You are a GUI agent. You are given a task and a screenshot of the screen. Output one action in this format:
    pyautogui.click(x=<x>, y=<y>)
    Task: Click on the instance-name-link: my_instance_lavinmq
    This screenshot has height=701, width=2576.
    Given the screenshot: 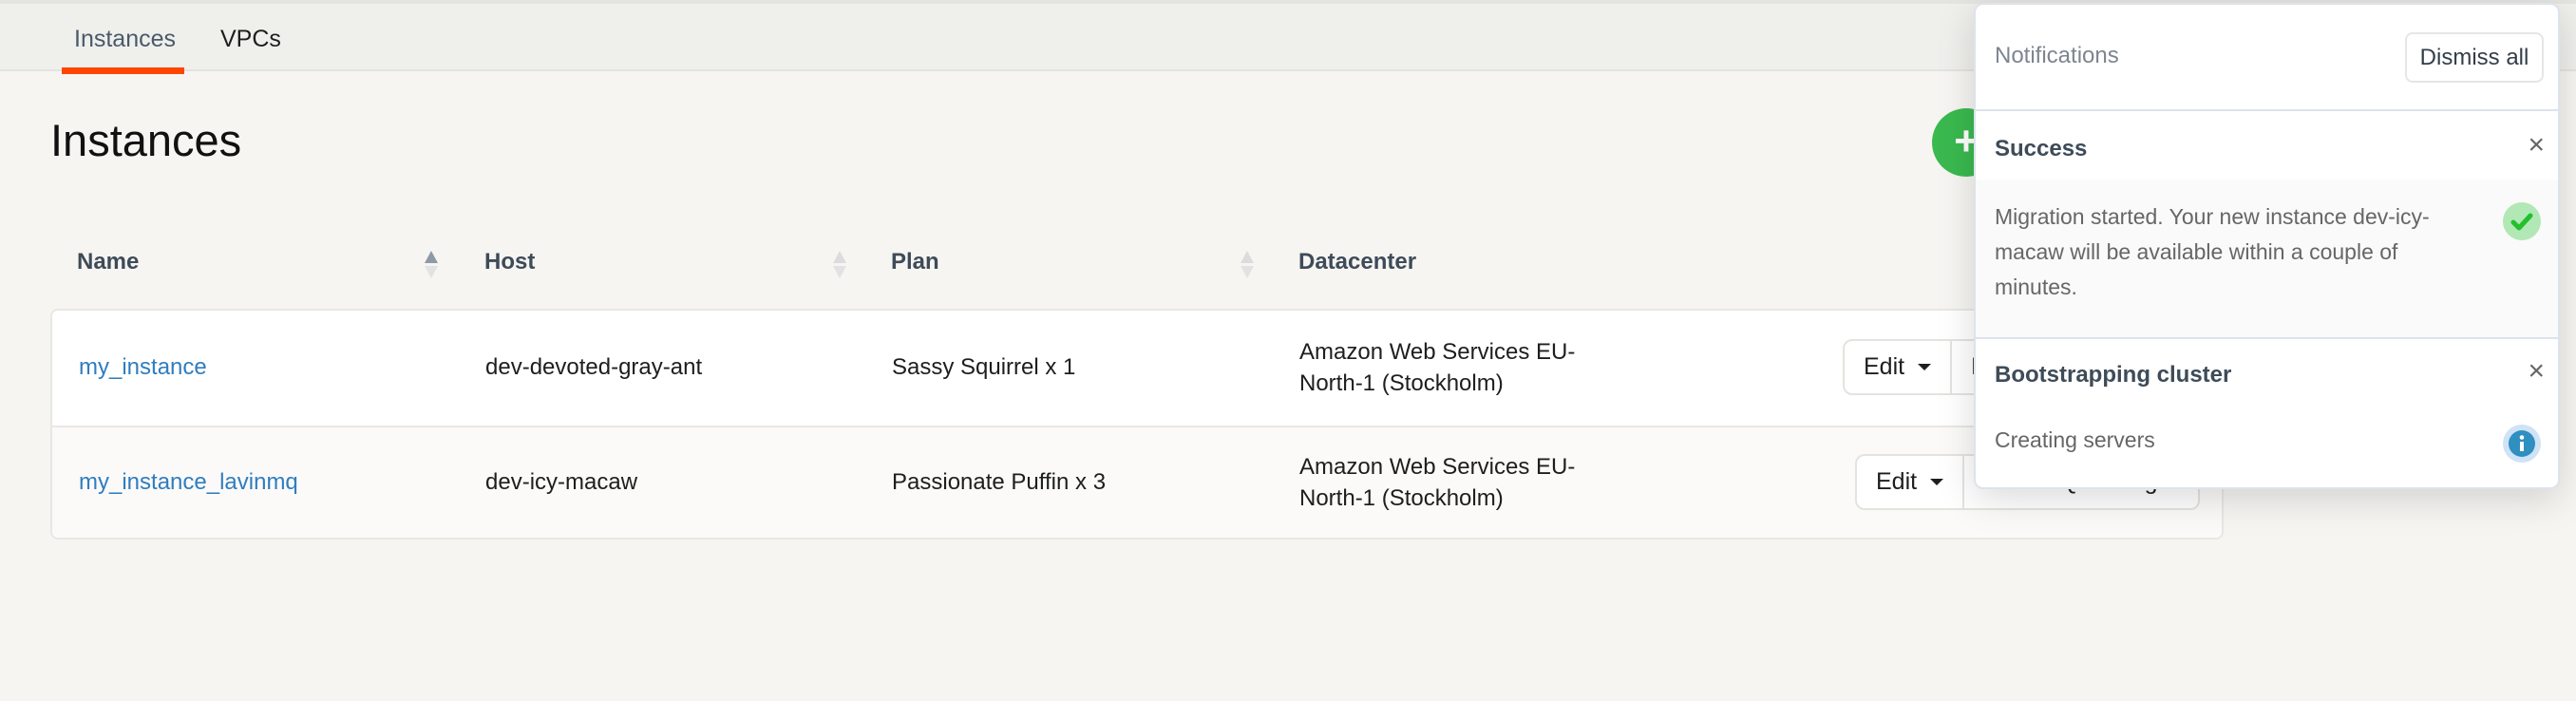 What is the action you would take?
    pyautogui.click(x=188, y=482)
    